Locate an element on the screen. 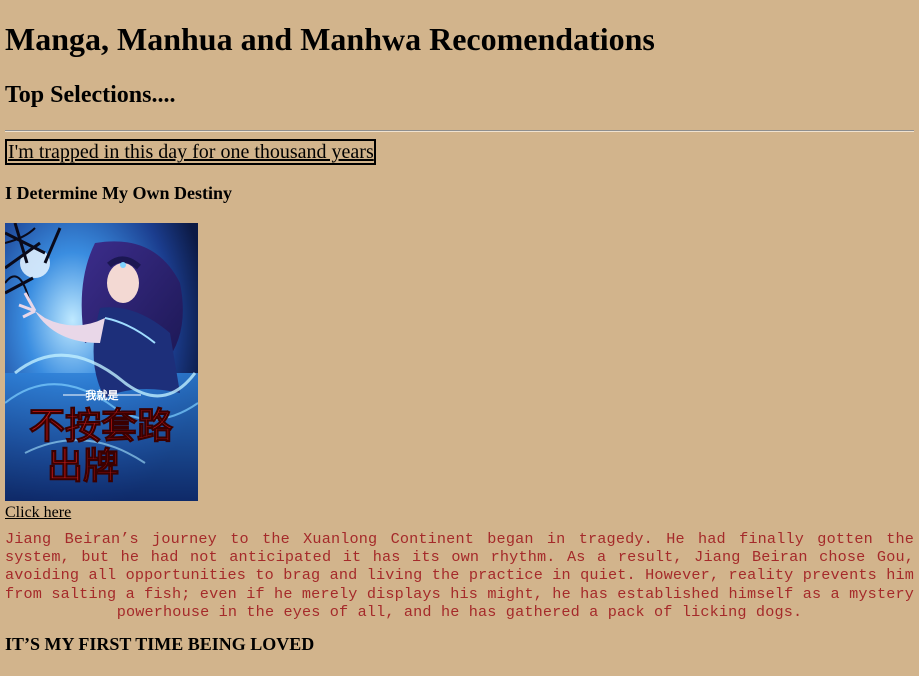  cover-title-line-1: 不按套路 is located at coordinates (101, 426).